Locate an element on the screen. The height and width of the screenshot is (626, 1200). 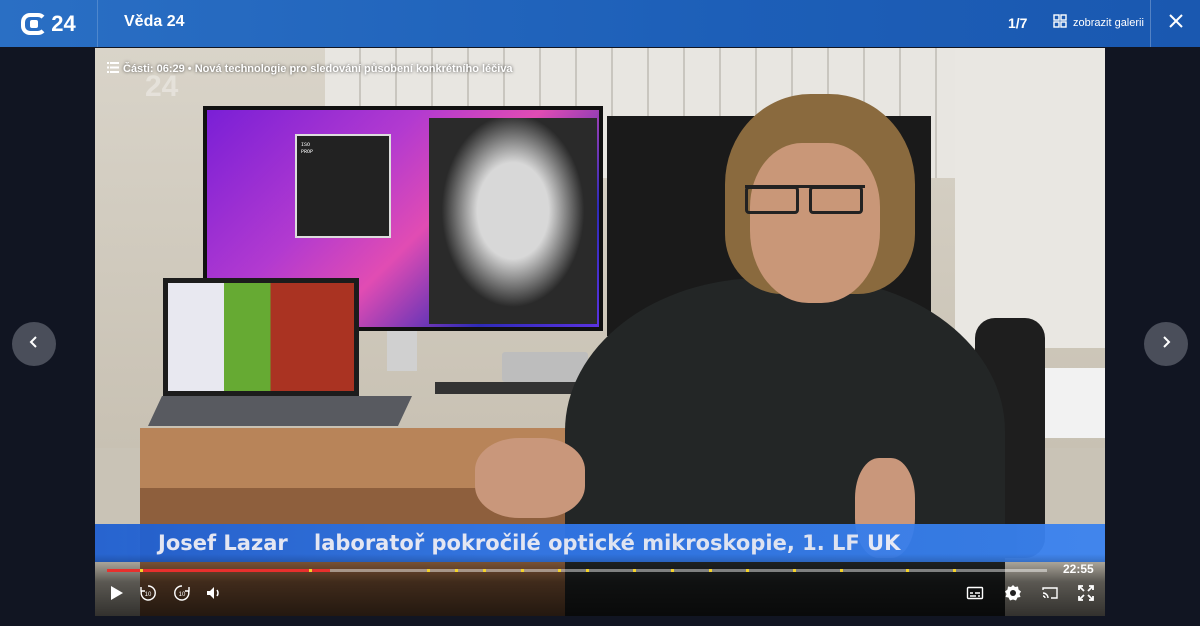
volume-icon is located at coordinates (214, 595).